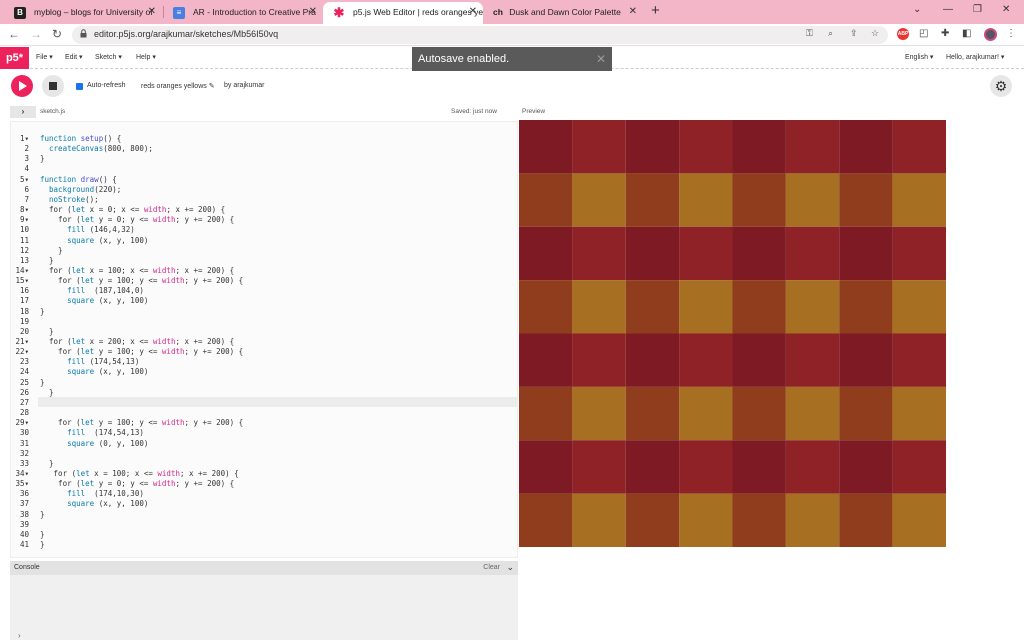 The image size is (1024, 640). I want to click on code-line: fill (146,4,32), so click(87, 229).